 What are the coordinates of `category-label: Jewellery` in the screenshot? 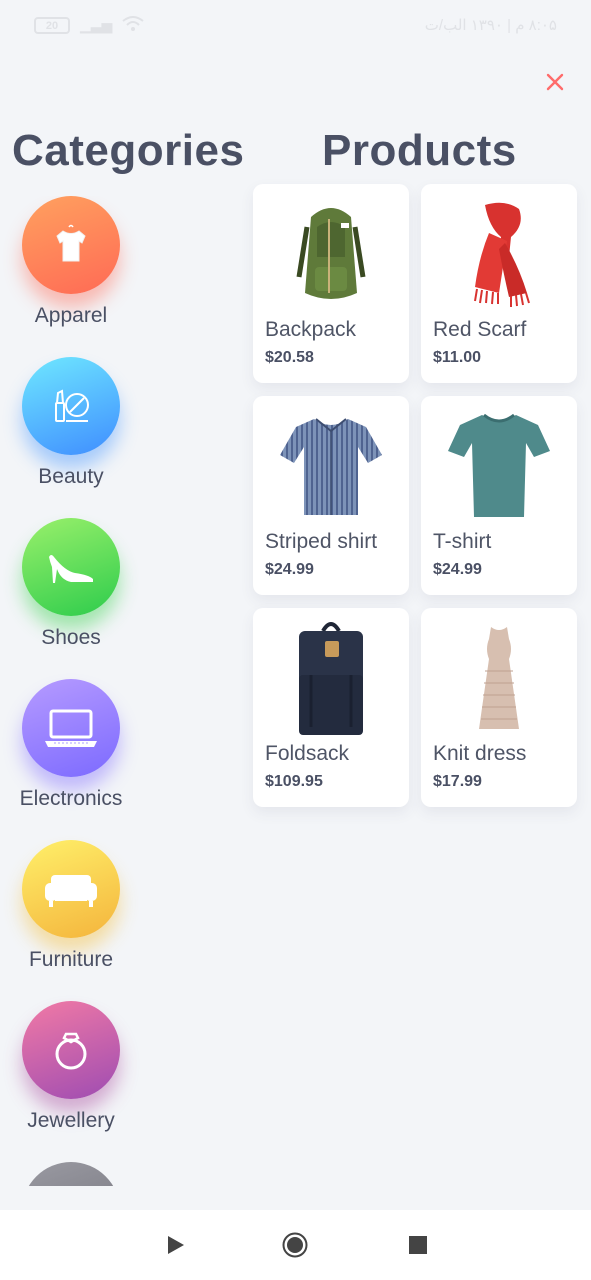 It's located at (71, 1120).